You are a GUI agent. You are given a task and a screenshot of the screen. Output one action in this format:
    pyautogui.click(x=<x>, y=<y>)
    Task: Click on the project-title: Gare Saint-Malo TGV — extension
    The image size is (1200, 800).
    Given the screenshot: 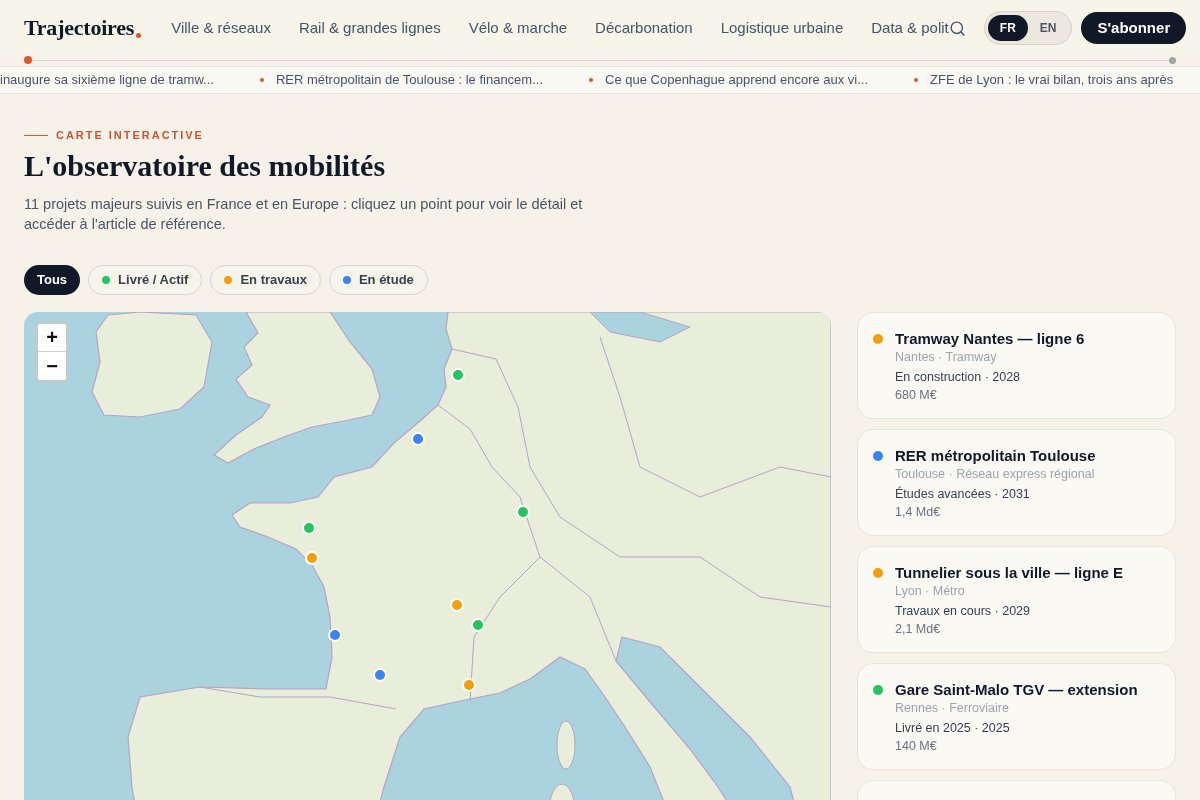 What is the action you would take?
    pyautogui.click(x=1016, y=689)
    